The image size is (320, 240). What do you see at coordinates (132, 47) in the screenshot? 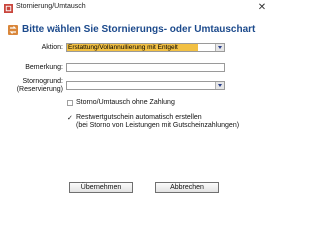
I see `aktion-selected-value: Erstattung/Vollannullierung mit Entgelt` at bounding box center [132, 47].